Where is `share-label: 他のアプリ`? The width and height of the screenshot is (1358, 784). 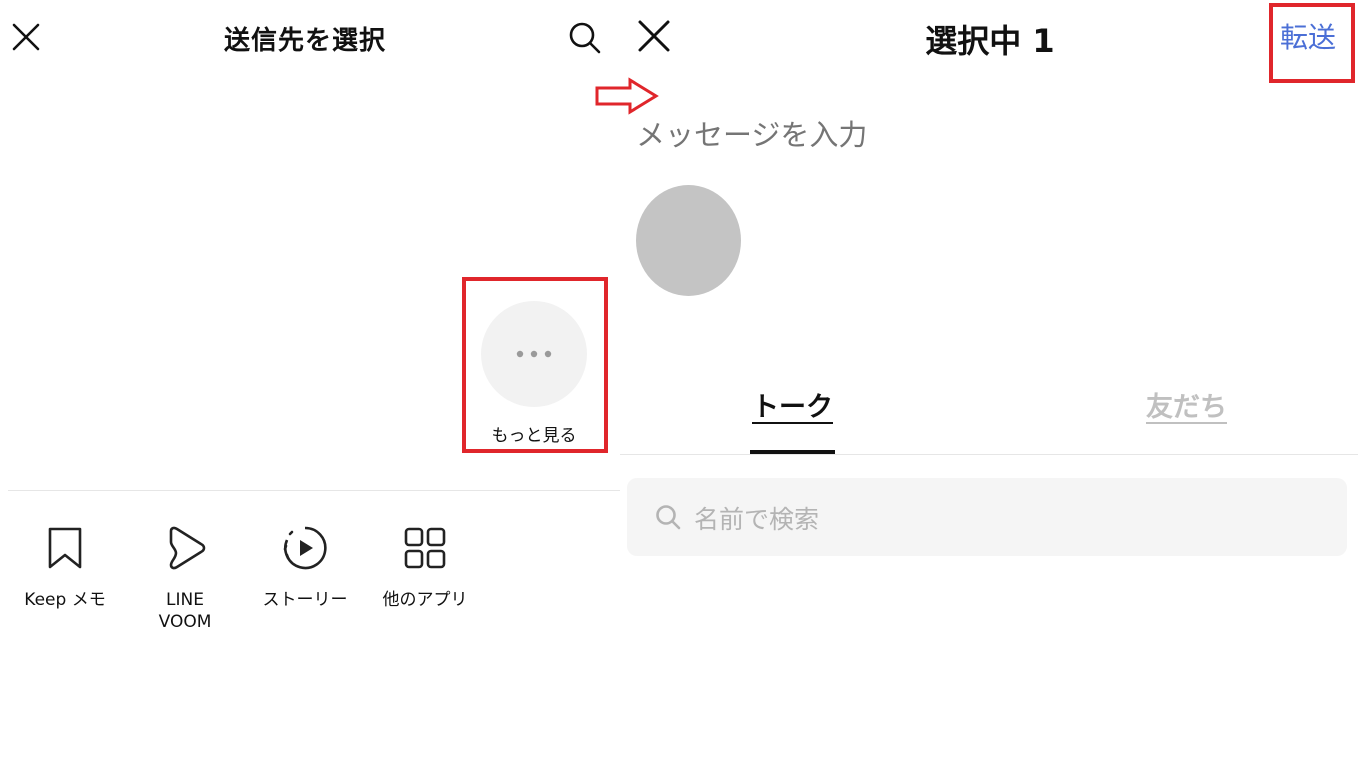
share-label: 他のアプリ is located at coordinates (425, 600).